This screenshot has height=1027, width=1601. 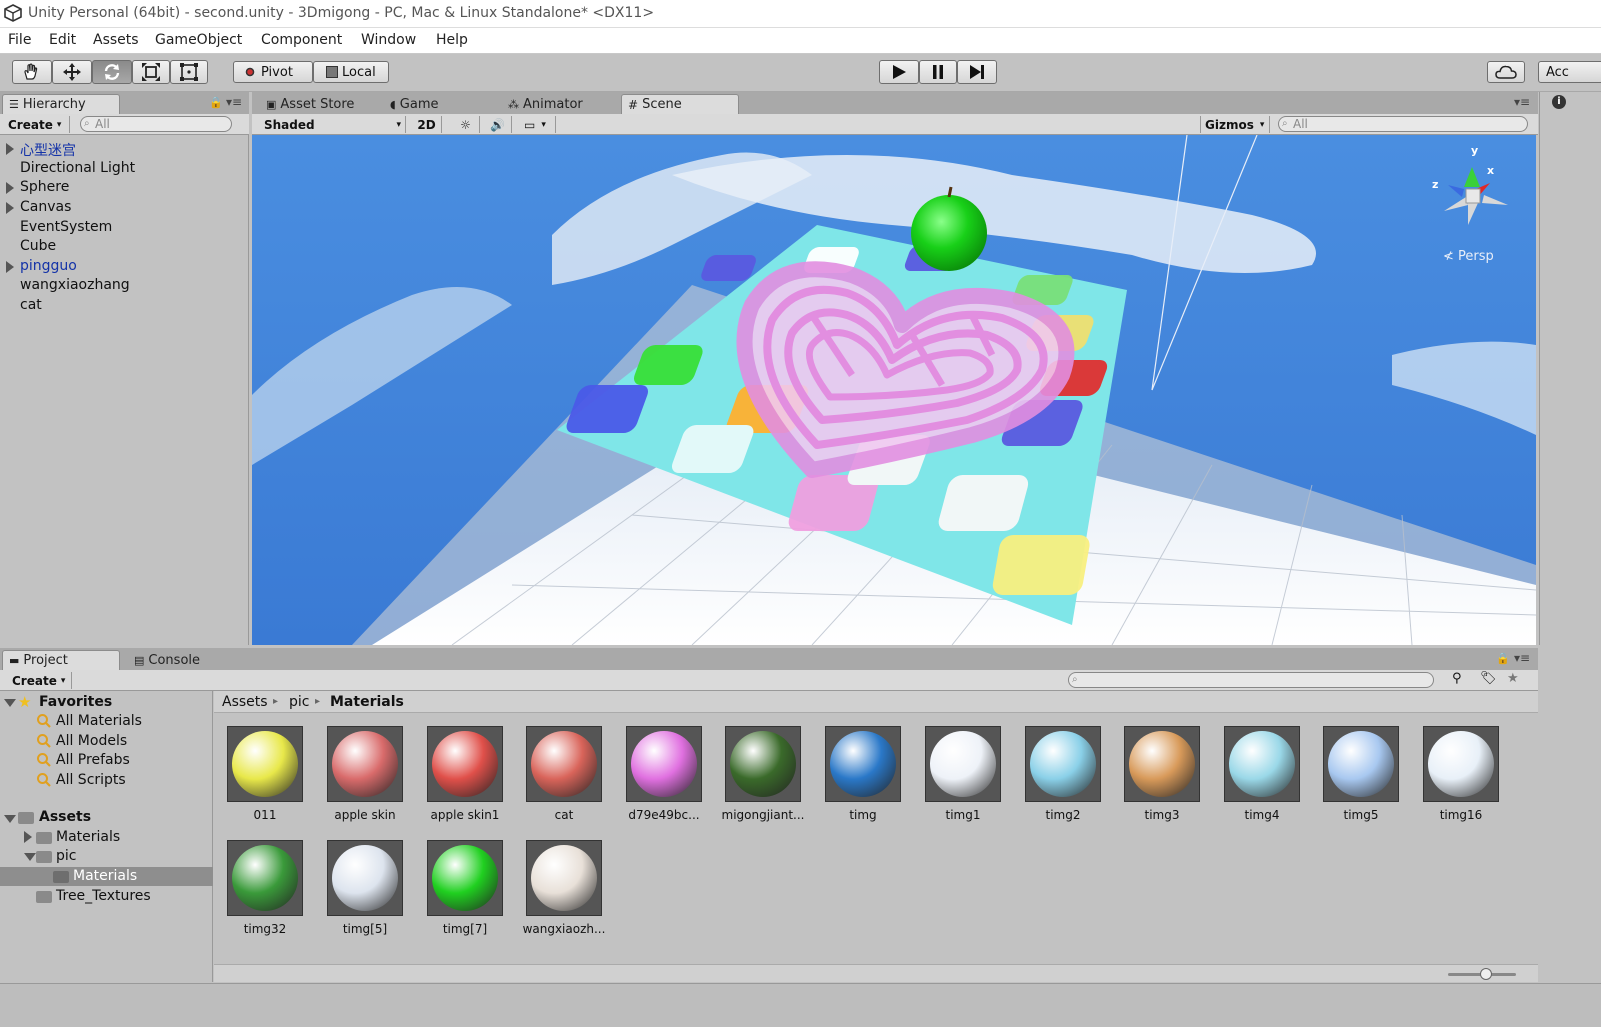 I want to click on play-icon, so click(x=899, y=72).